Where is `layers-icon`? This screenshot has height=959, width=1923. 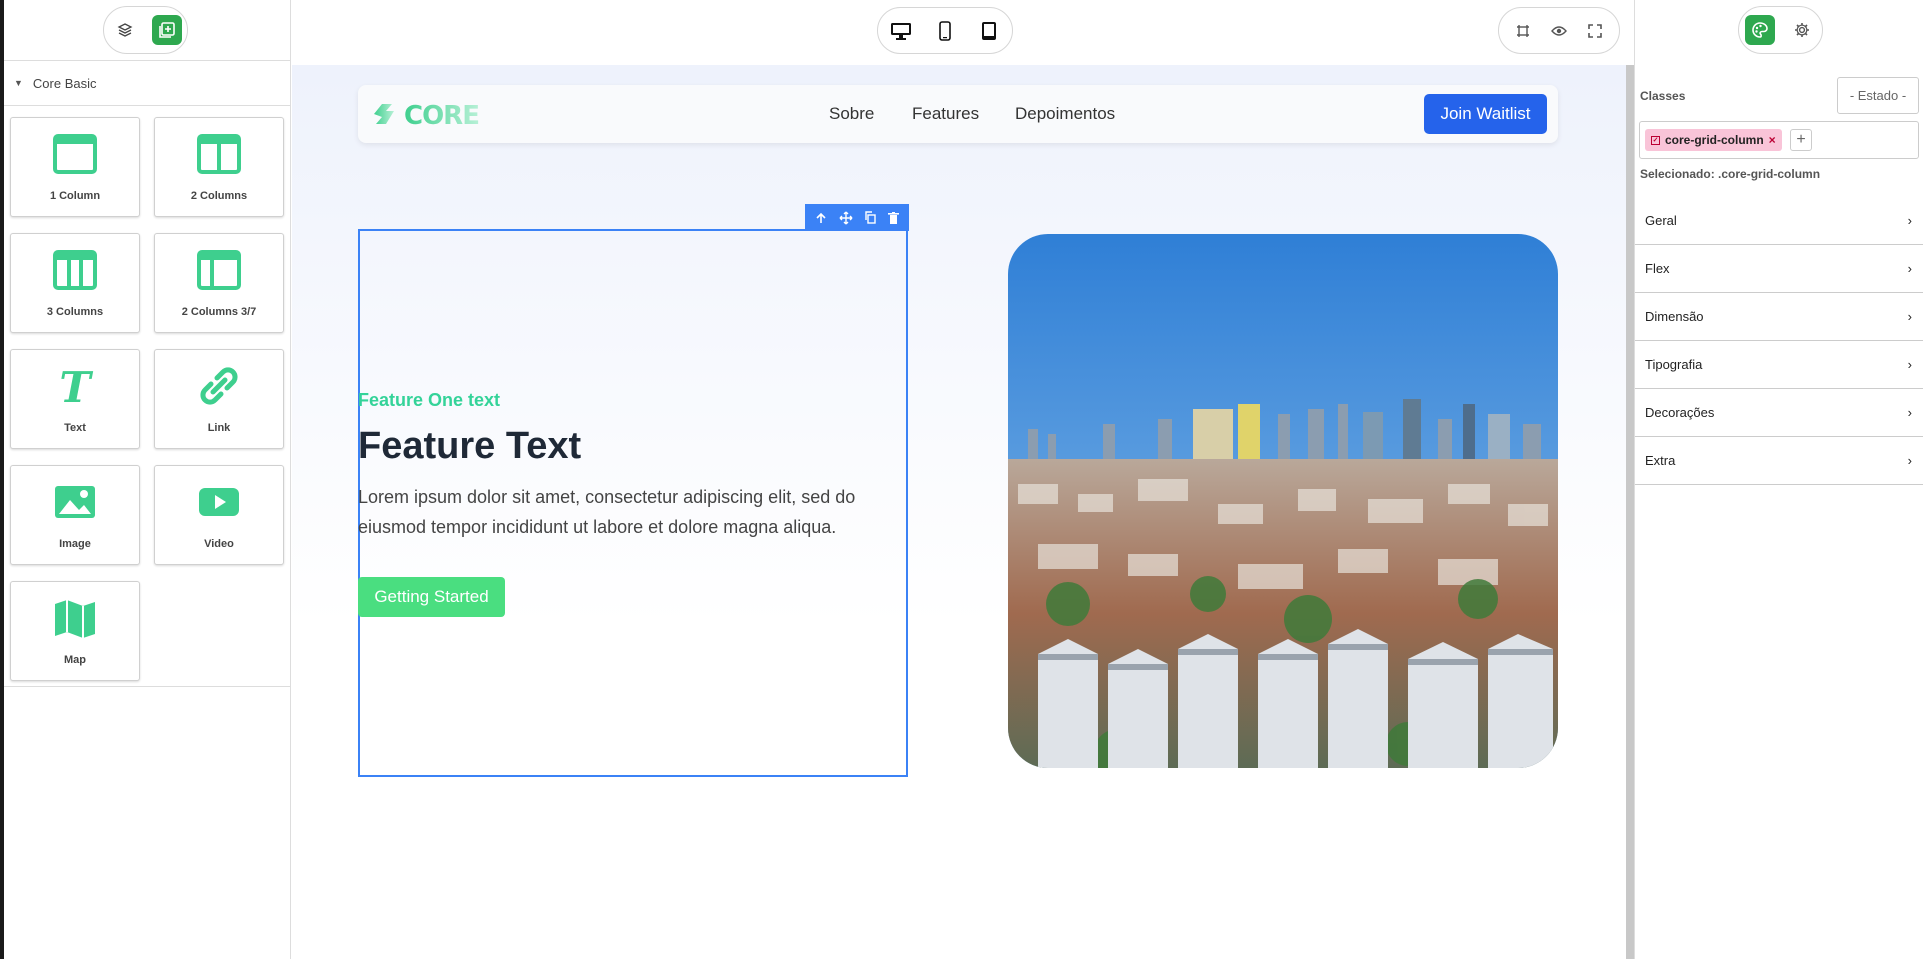
layers-icon is located at coordinates (124, 30).